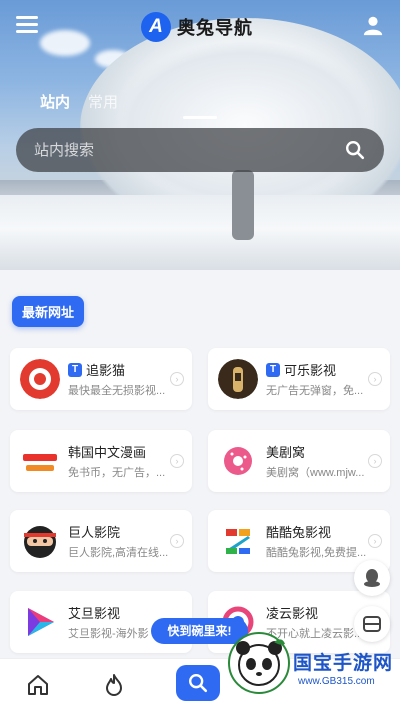 This screenshot has width=400, height=710. I want to click on zhuiyingmao-logo-icon, so click(40, 379).